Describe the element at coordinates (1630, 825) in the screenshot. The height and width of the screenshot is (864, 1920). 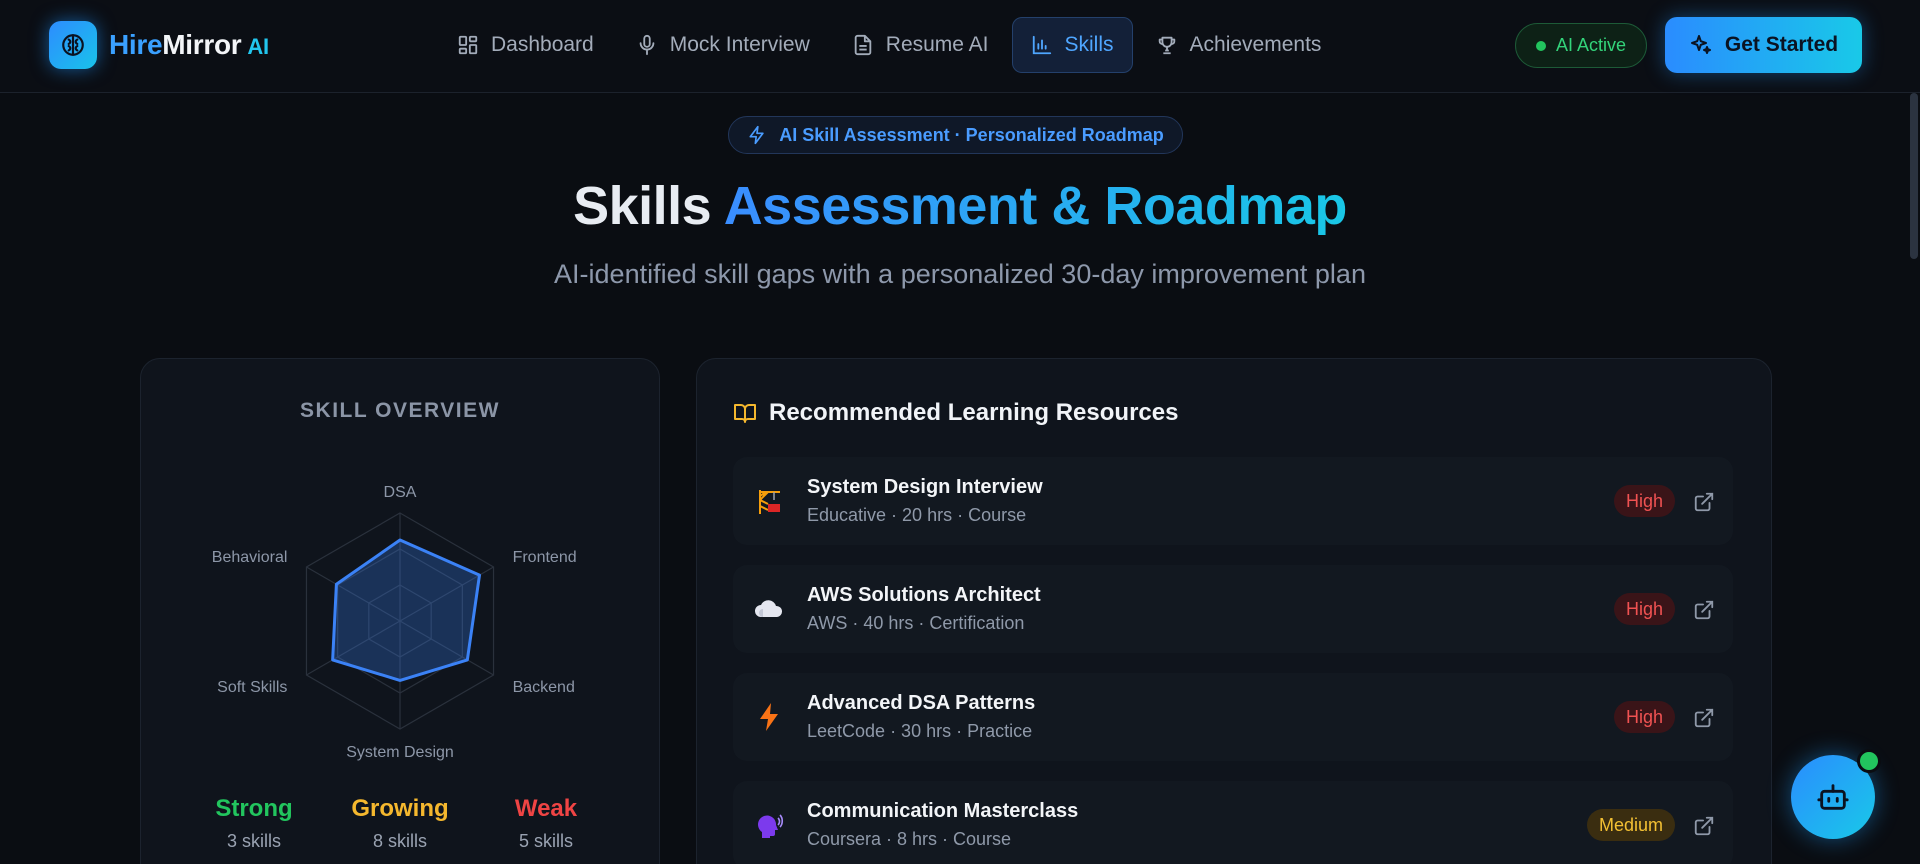
I see `priority-badge: Medium` at that location.